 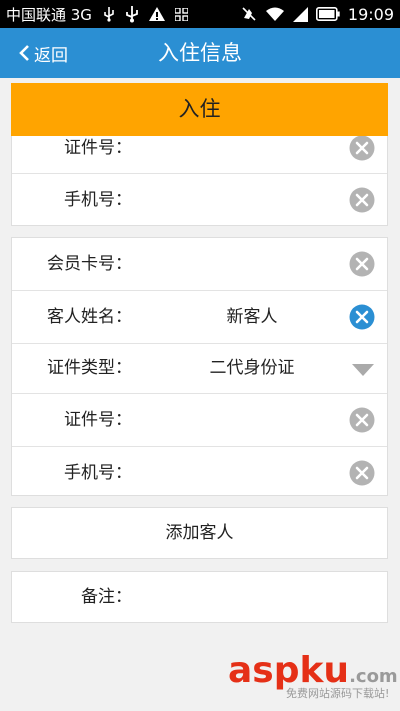 What do you see at coordinates (106, 597) in the screenshot?
I see `remarks-label: 备注：` at bounding box center [106, 597].